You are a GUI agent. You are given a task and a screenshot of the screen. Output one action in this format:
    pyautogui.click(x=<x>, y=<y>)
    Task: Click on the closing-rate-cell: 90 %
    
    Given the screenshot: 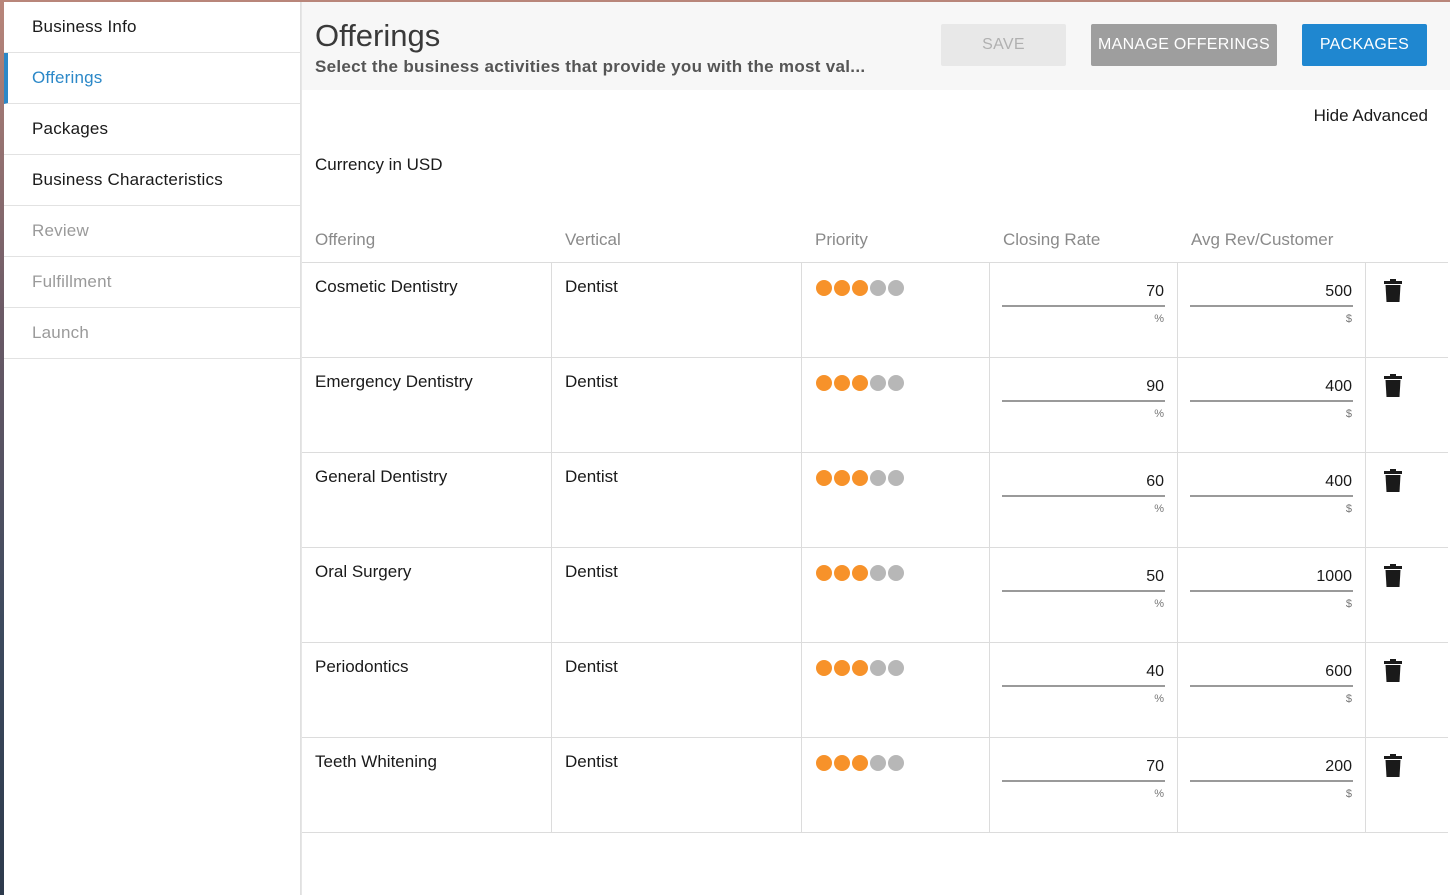 What is the action you would take?
    pyautogui.click(x=1084, y=405)
    